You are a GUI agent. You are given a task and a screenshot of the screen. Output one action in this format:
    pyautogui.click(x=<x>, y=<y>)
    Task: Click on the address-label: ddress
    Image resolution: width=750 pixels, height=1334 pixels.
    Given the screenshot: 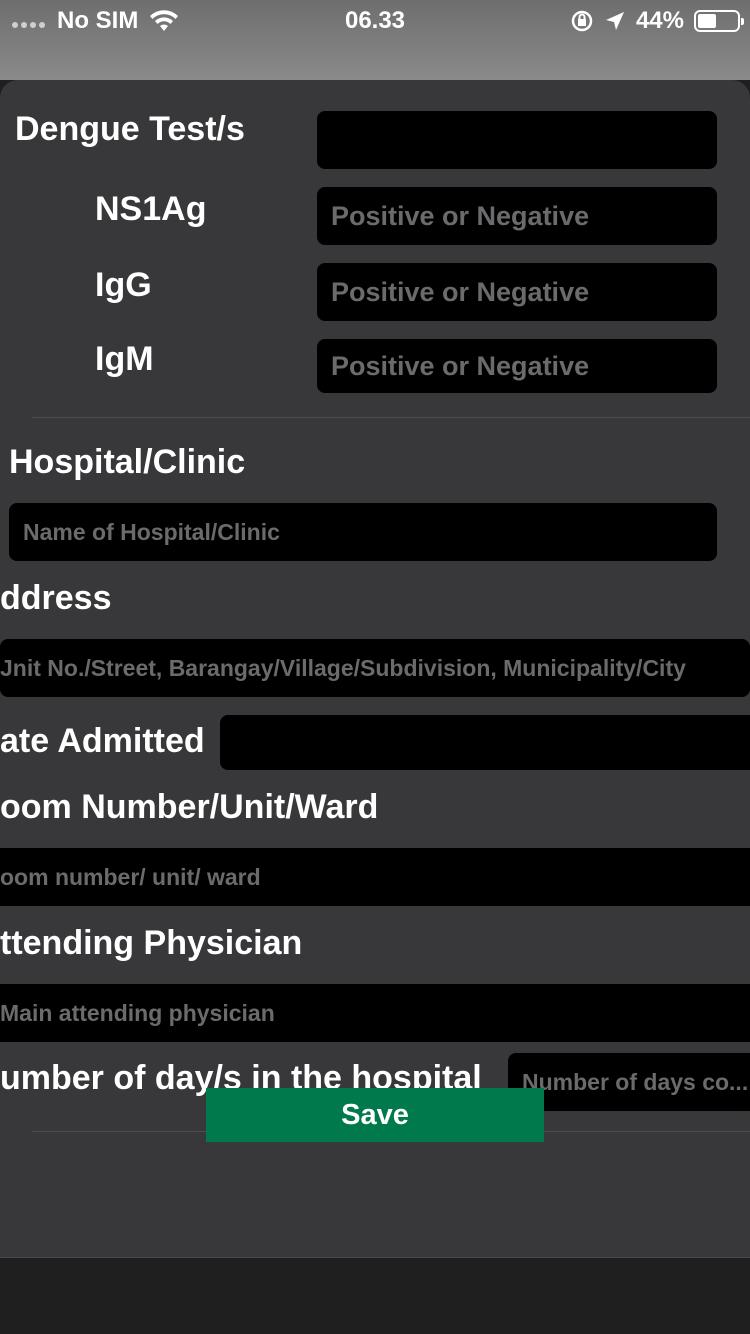 What is the action you would take?
    pyautogui.click(x=56, y=598)
    